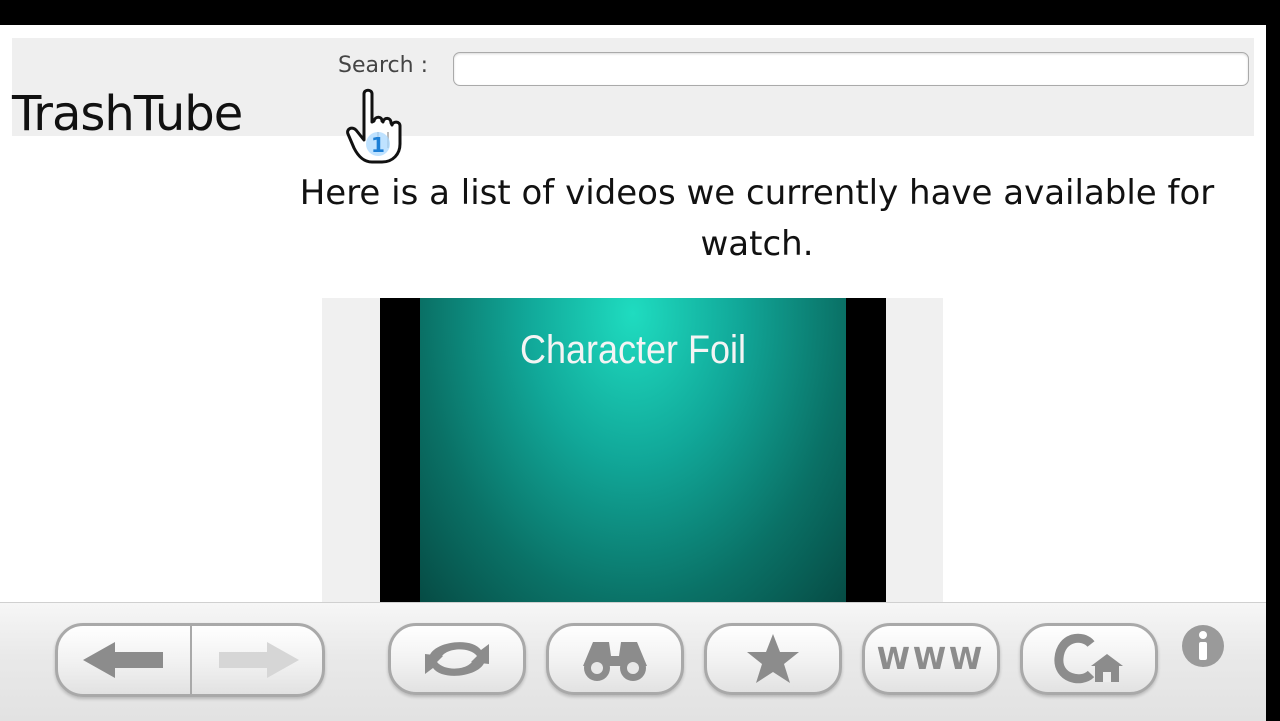  I want to click on cursor-player-number: 1, so click(378, 145).